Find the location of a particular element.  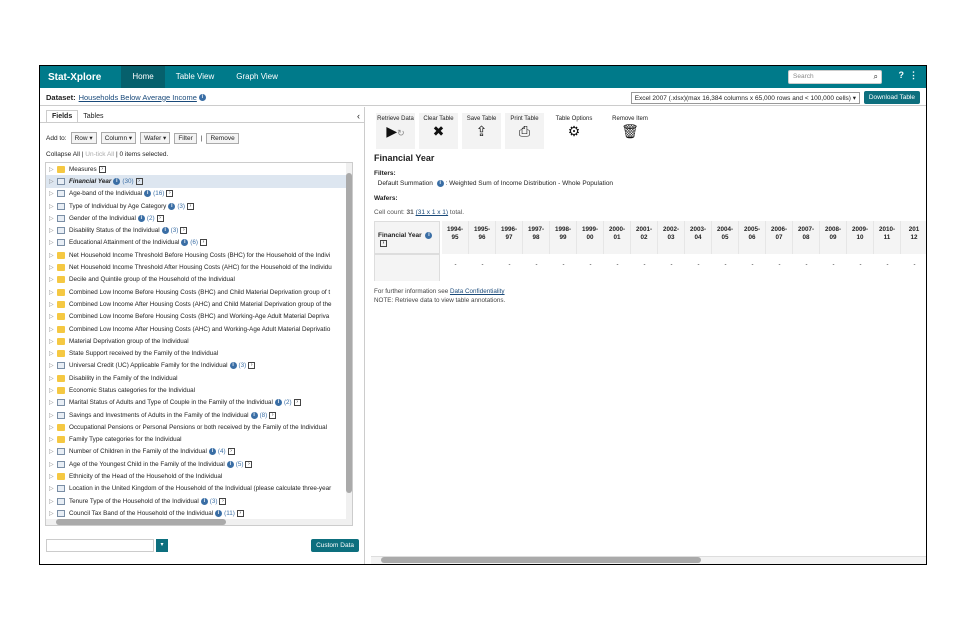

tree-item: ▷ Type of Individual by Age Category i (3) › is located at coordinates (199, 206).